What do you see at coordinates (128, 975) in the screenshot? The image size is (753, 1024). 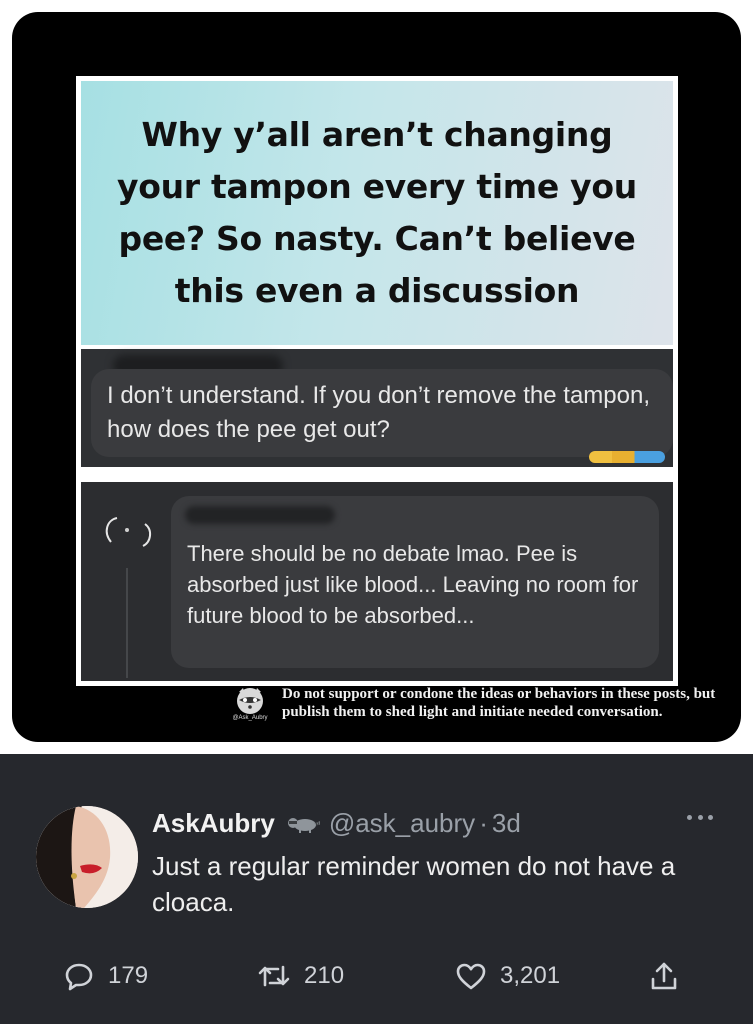 I see `reply-count: 179` at bounding box center [128, 975].